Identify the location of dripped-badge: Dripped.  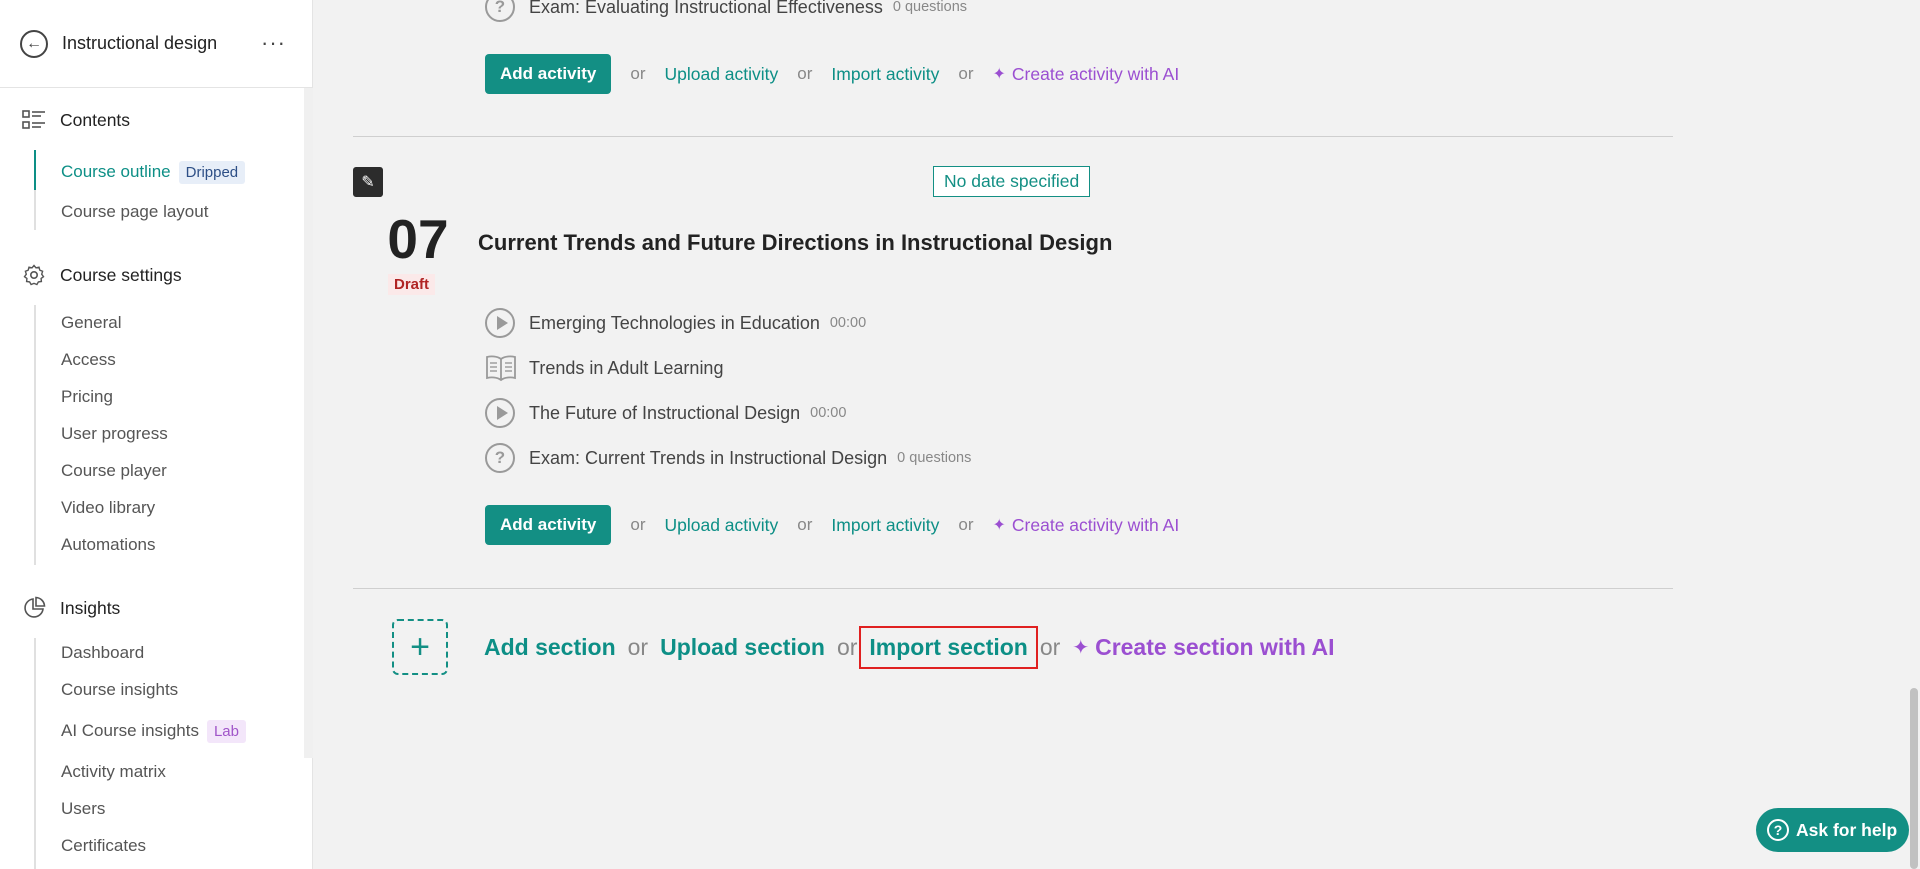
(212, 172).